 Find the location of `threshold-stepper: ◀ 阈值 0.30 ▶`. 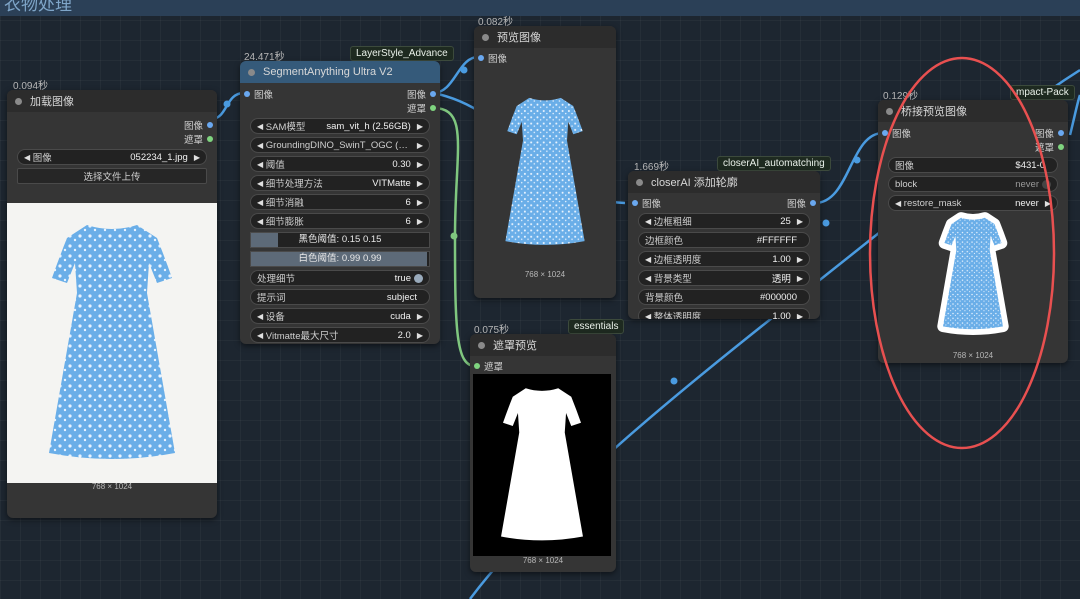

threshold-stepper: ◀ 阈值 0.30 ▶ is located at coordinates (340, 164).